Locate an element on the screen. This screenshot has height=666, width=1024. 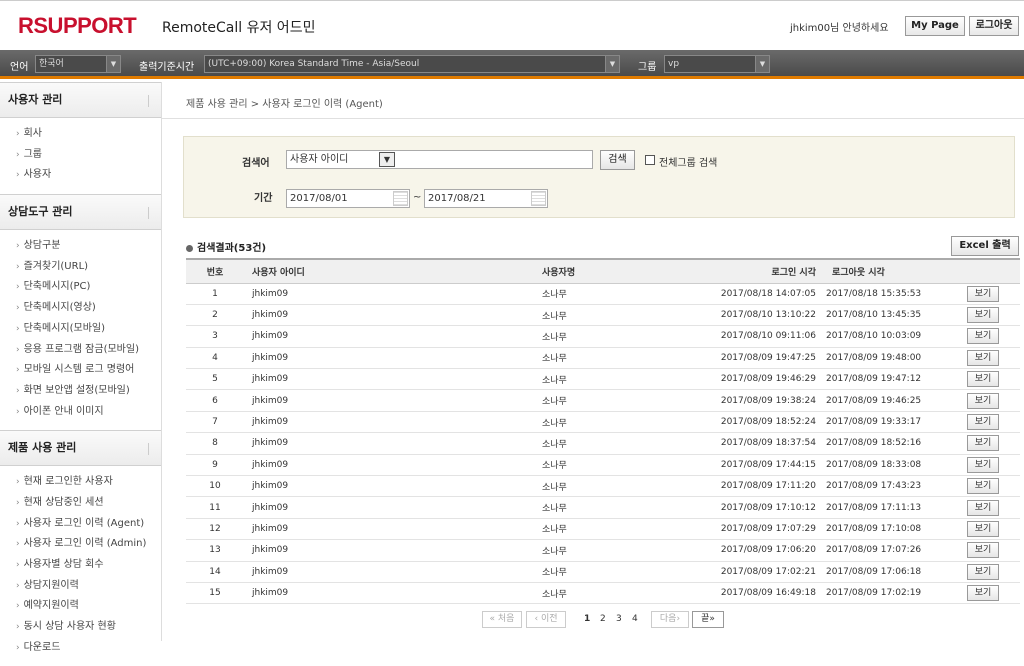
sidebar-item-login-history-admin: › 사용자 로그인 이력 (Admin) is located at coordinates (80, 544).